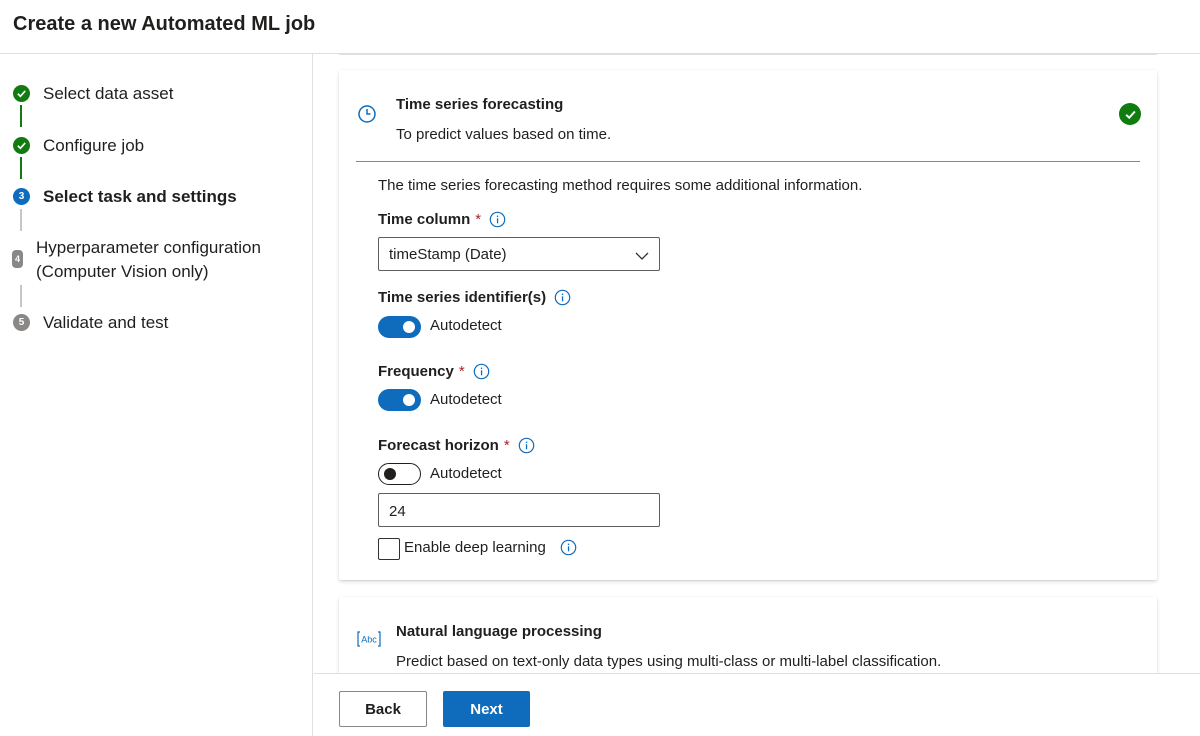  What do you see at coordinates (424, 219) in the screenshot?
I see `field-label-text: Time column` at bounding box center [424, 219].